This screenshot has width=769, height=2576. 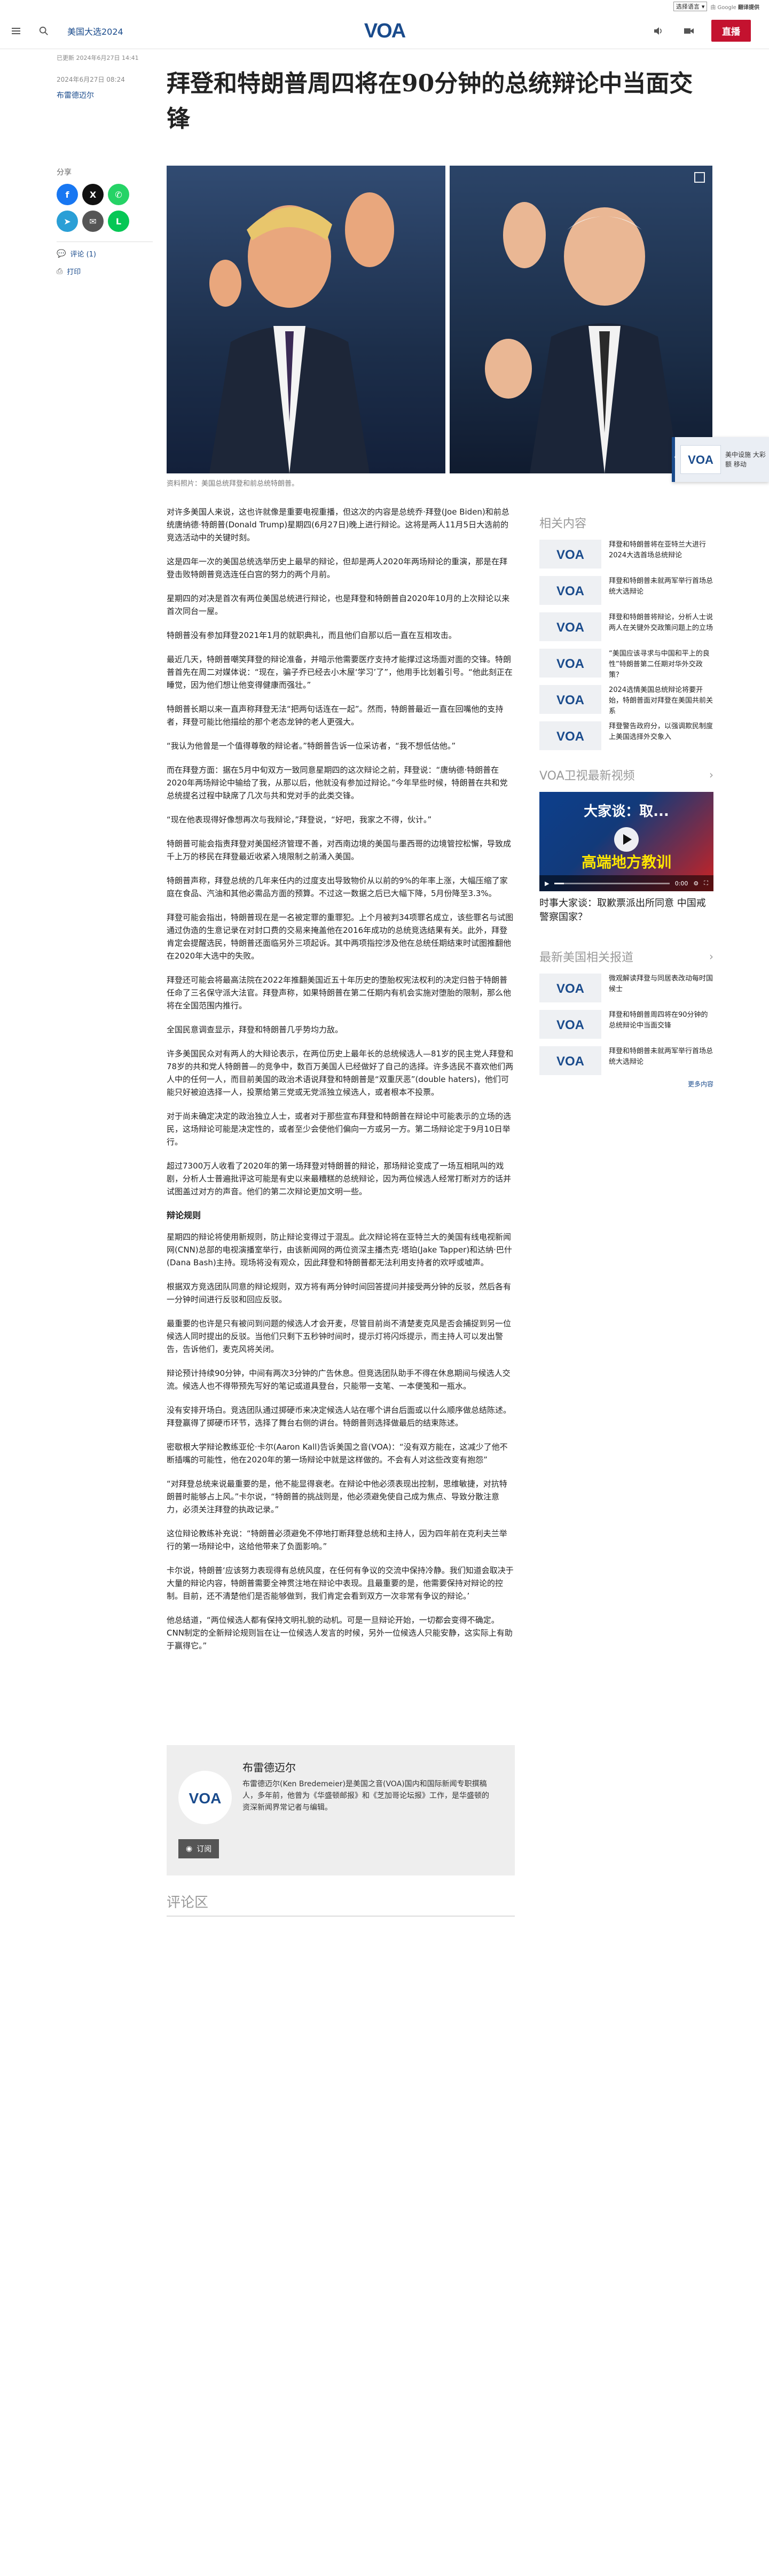 What do you see at coordinates (661, 700) in the screenshot?
I see `story-title: 2024选情美国总统辩论将要开始，特朗普面对拜登在美国共前关系` at bounding box center [661, 700].